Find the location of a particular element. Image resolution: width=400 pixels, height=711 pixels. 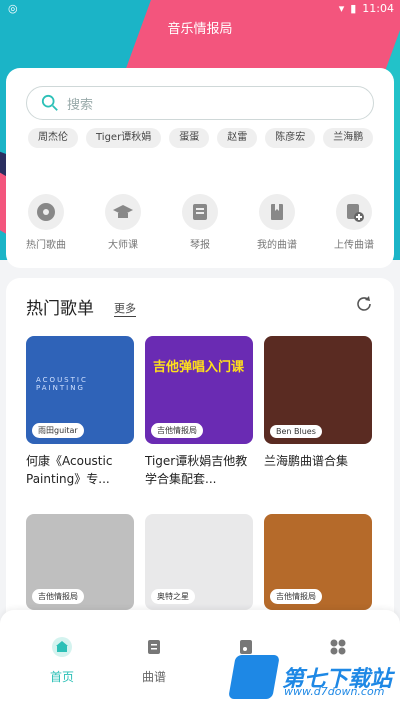

playlist-badge: 雨田guitar is located at coordinates (58, 430).